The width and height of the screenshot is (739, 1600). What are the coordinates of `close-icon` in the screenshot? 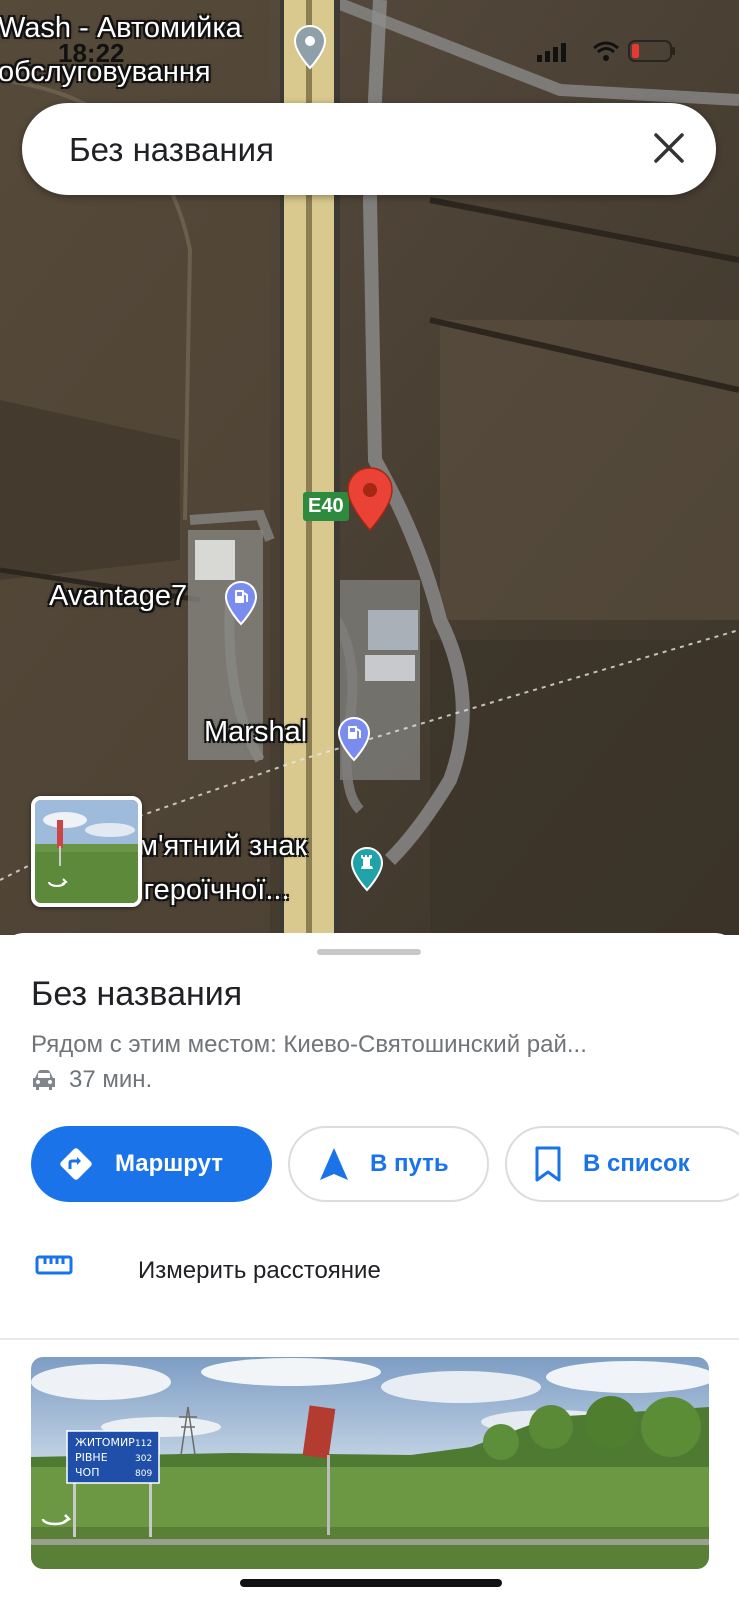 It's located at (669, 148).